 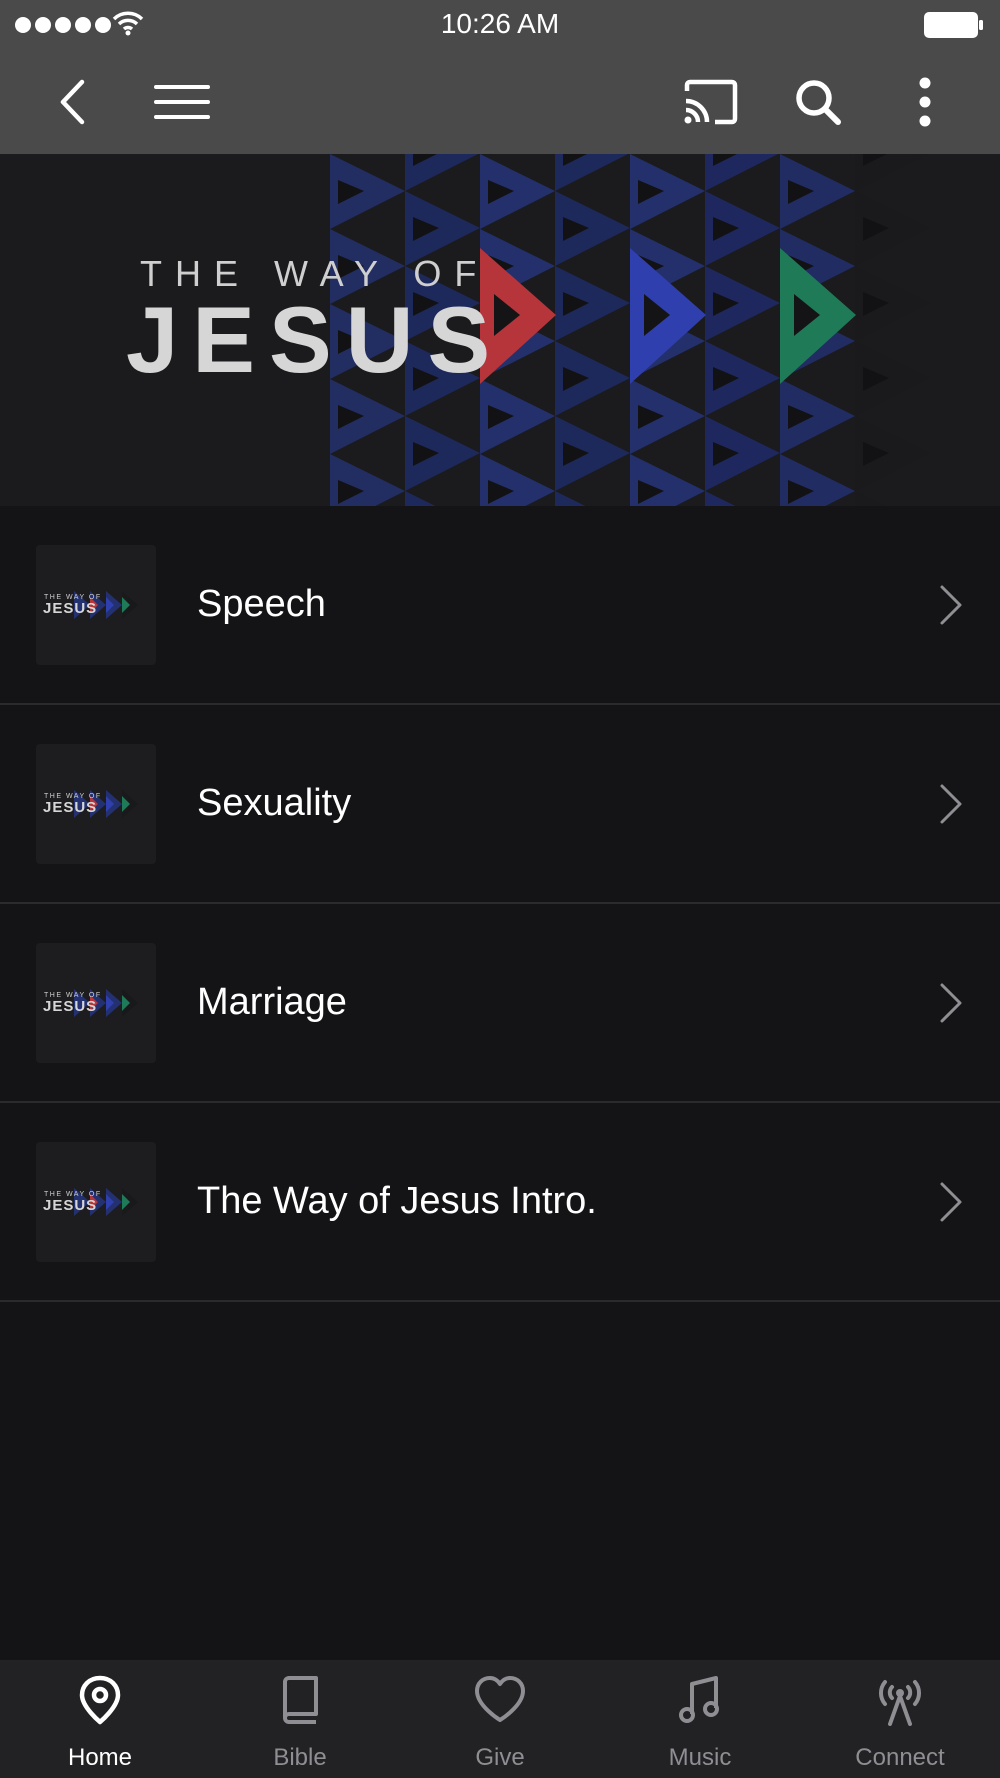 I want to click on search-icon, so click(x=818, y=102).